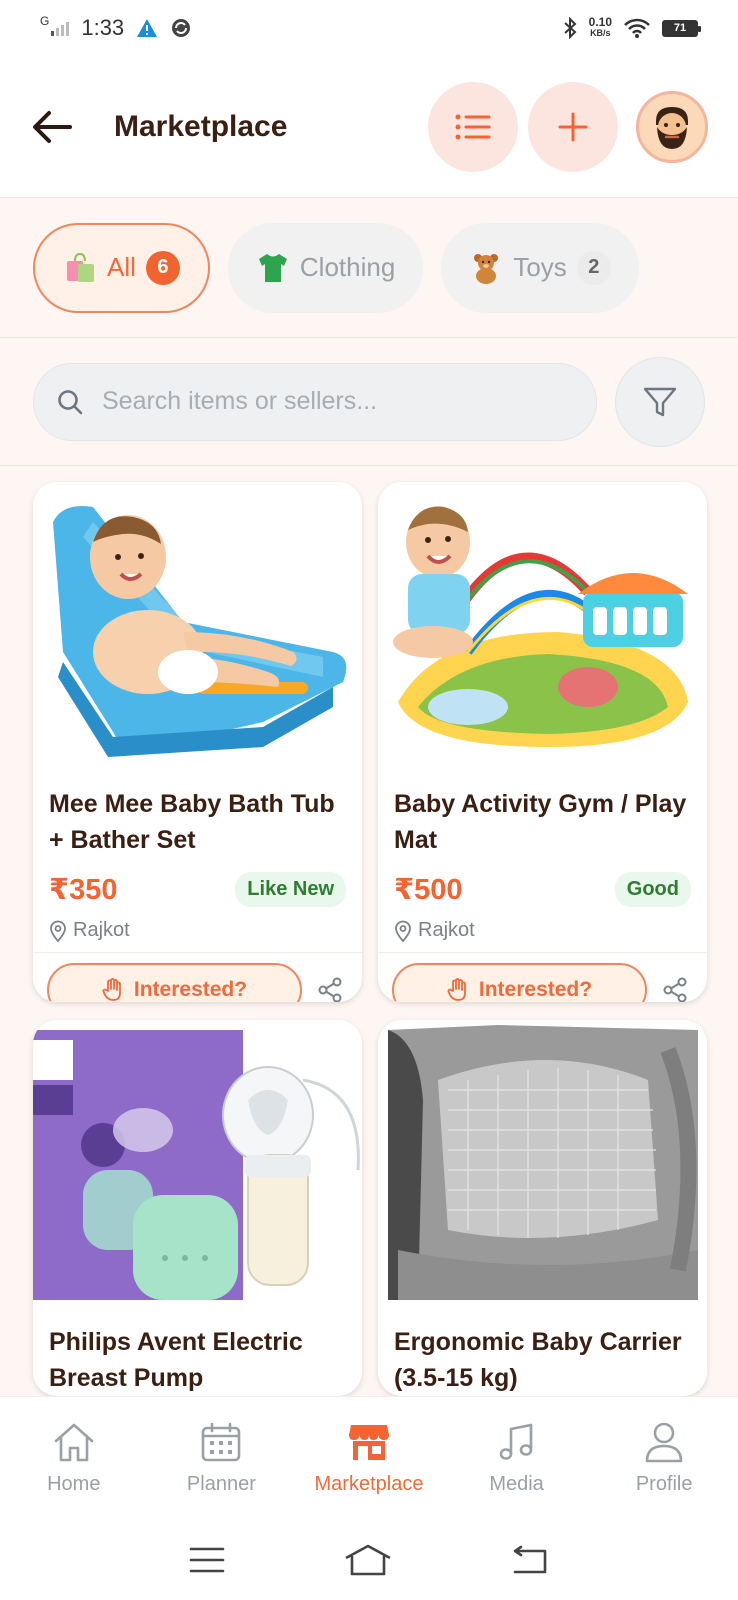  What do you see at coordinates (201, 126) in the screenshot?
I see `page-title: Marketplace` at bounding box center [201, 126].